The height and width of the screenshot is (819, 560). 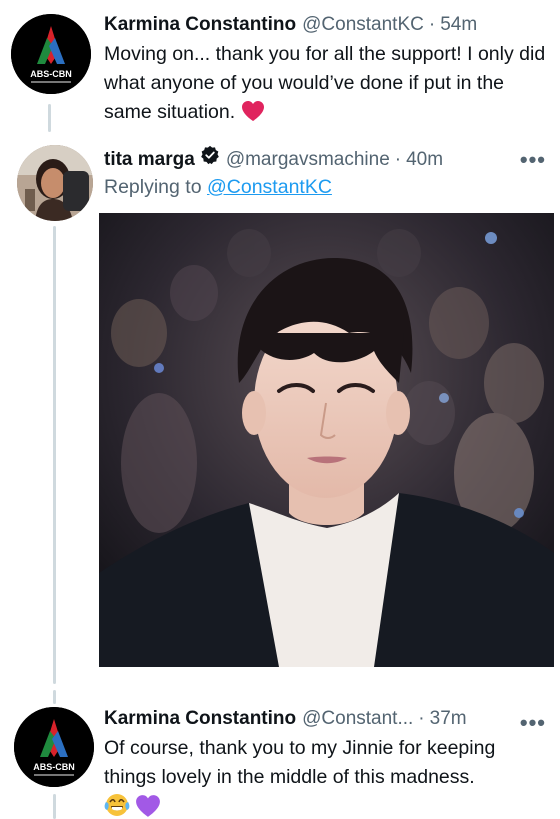 I want to click on author-handle: @margavsmachine, so click(x=308, y=160).